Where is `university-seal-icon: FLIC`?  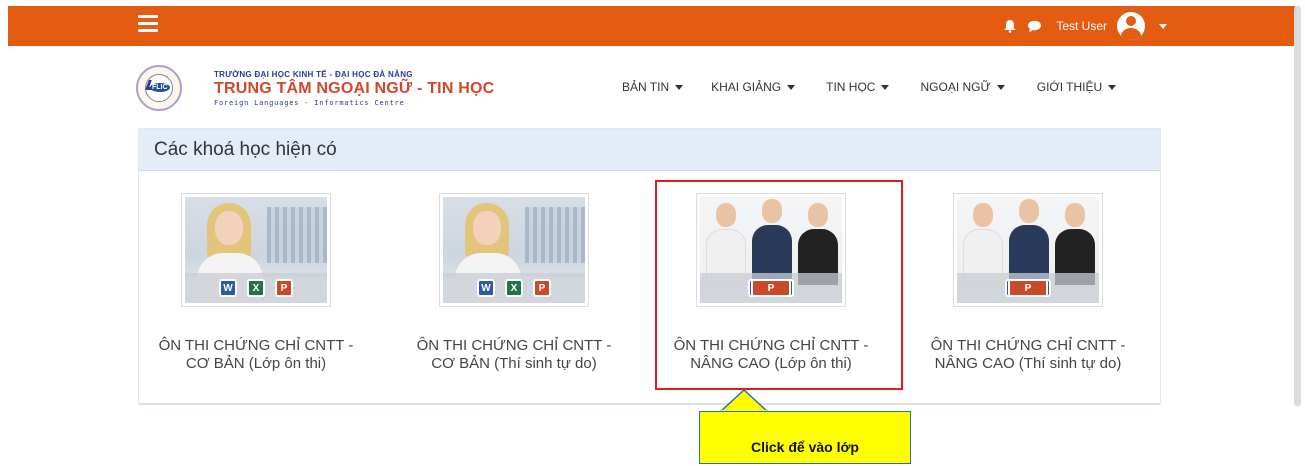 university-seal-icon: FLIC is located at coordinates (159, 88).